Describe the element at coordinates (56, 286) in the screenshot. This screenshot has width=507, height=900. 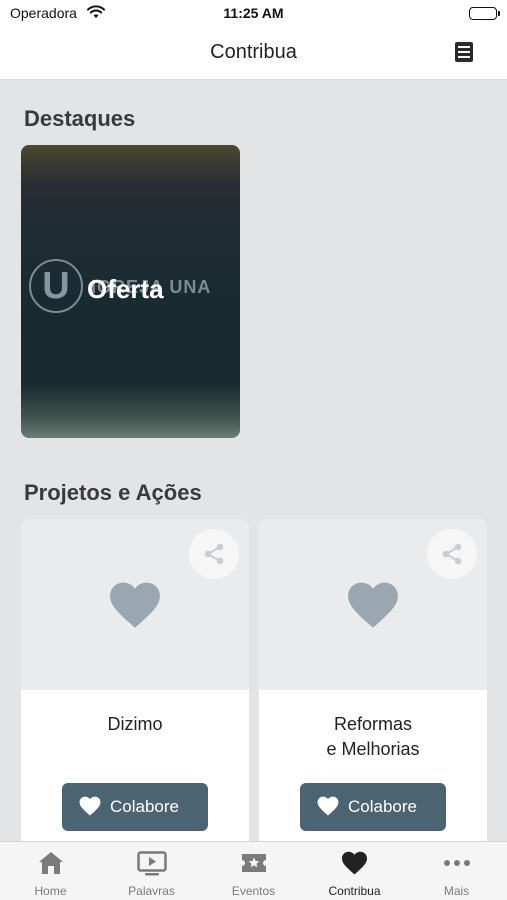
I see `church-logo-letter: U` at that location.